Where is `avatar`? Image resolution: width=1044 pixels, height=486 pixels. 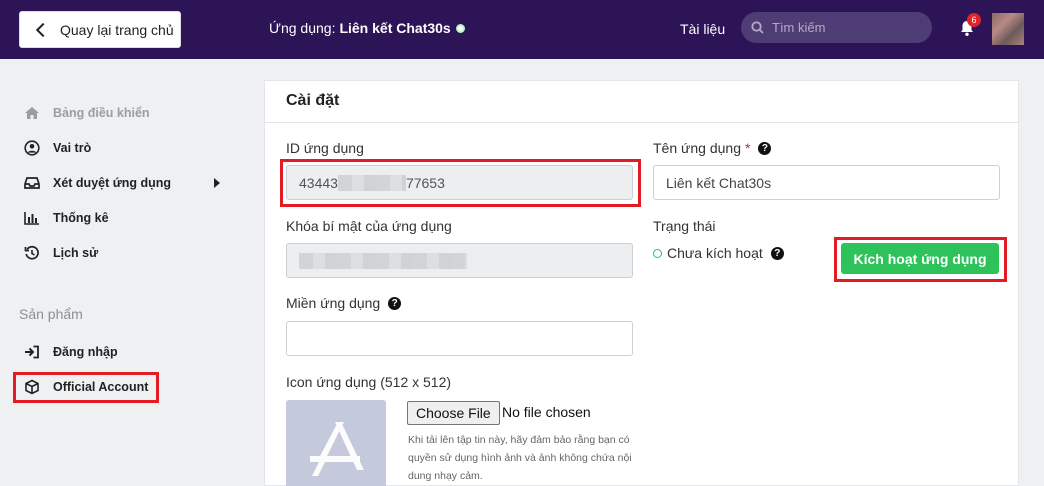 avatar is located at coordinates (1008, 29).